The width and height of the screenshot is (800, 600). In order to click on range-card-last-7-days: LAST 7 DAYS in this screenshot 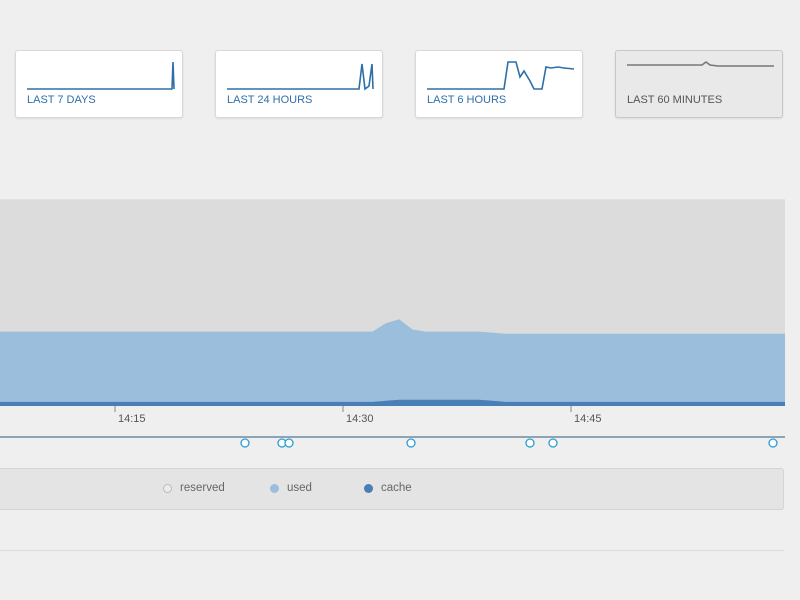, I will do `click(99, 84)`.